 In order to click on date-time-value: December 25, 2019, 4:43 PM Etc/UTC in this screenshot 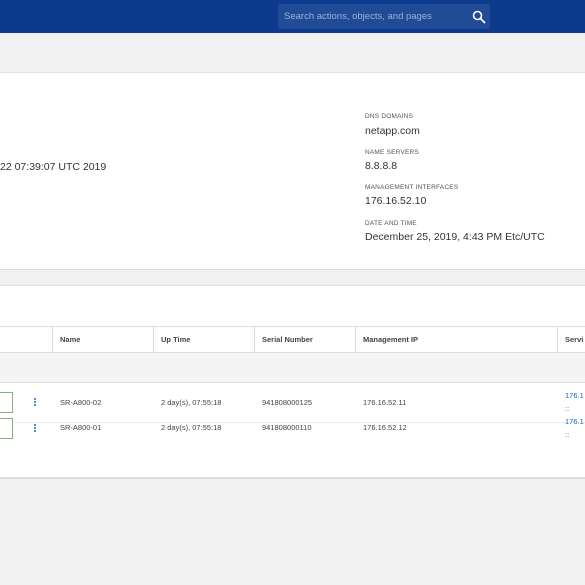, I will do `click(455, 237)`.